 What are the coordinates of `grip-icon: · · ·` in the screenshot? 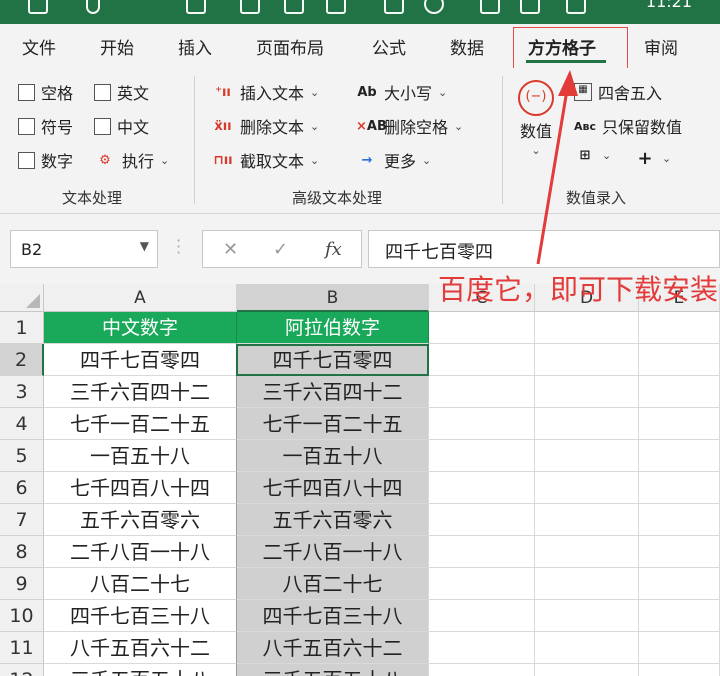 It's located at (178, 247).